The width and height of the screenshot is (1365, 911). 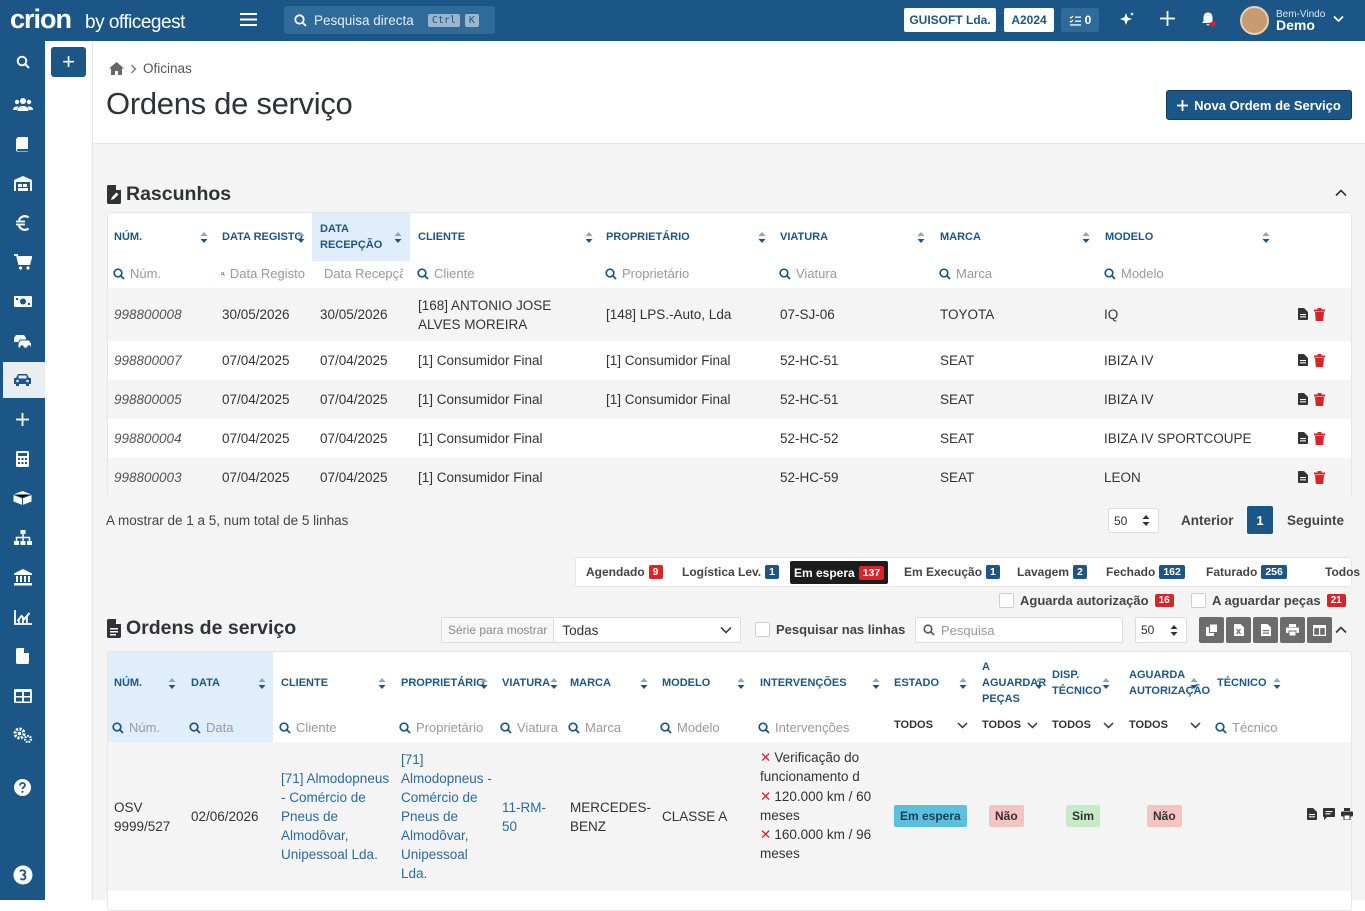 What do you see at coordinates (262, 237) in the screenshot?
I see `drafts-col-header: DATA REGISTO` at bounding box center [262, 237].